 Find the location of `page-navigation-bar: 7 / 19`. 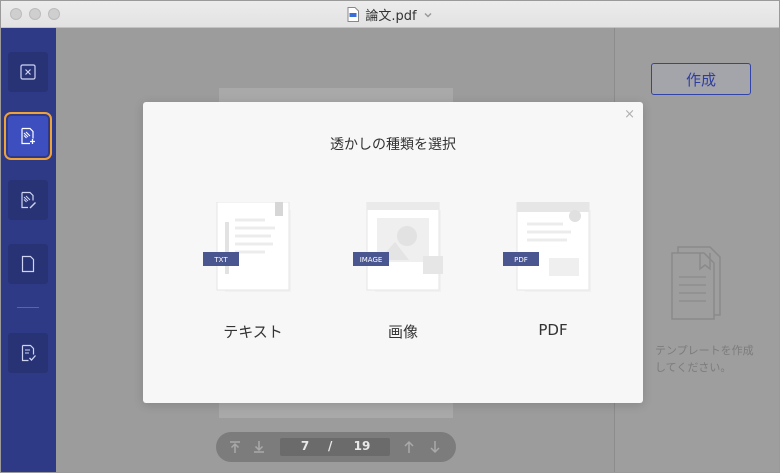

page-navigation-bar: 7 / 19 is located at coordinates (336, 447).